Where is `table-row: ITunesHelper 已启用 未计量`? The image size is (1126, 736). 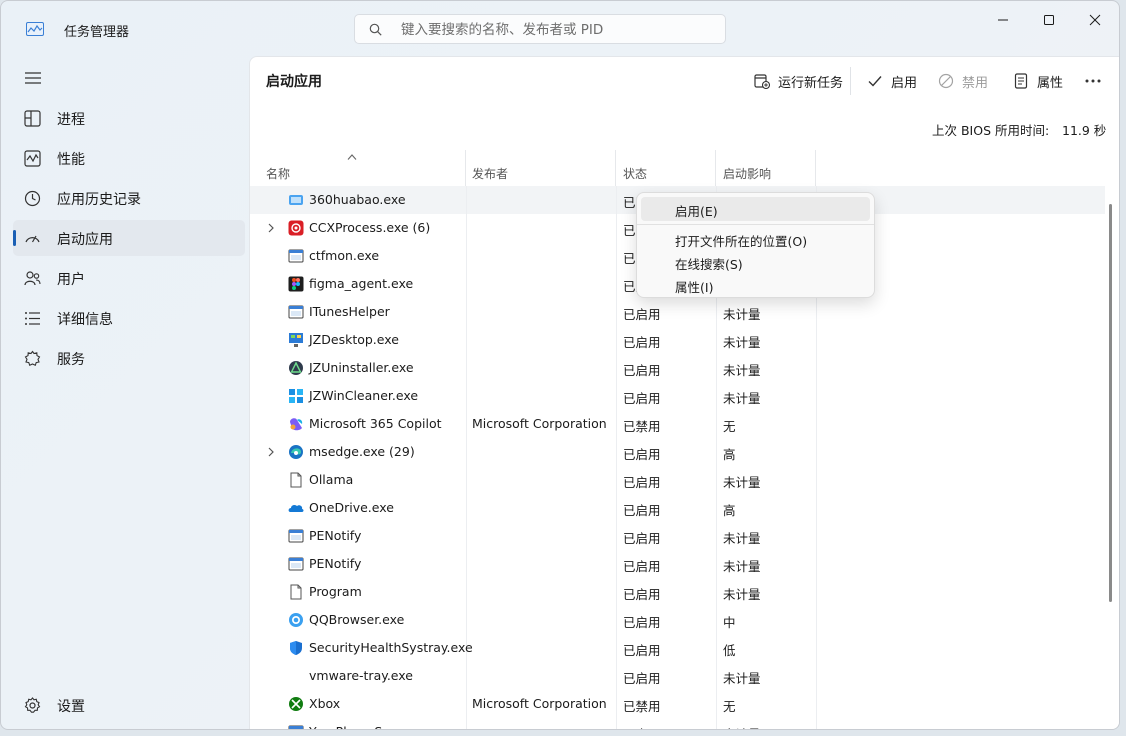
table-row: ITunesHelper 已启用 未计量 is located at coordinates (677, 312).